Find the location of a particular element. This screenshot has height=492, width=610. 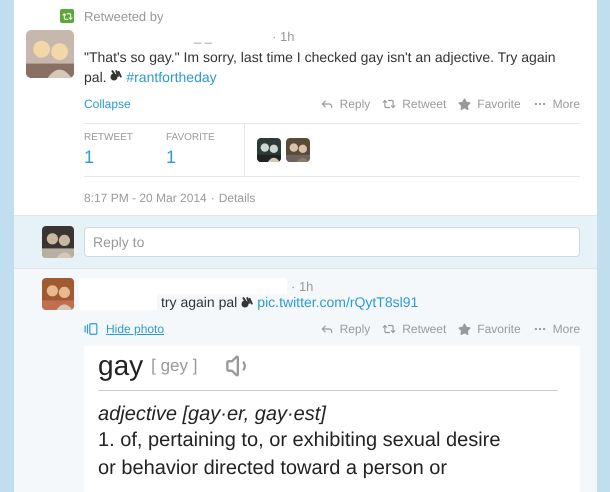

part-of-speech: adjective [gay·er, gay·est] is located at coordinates (213, 414).